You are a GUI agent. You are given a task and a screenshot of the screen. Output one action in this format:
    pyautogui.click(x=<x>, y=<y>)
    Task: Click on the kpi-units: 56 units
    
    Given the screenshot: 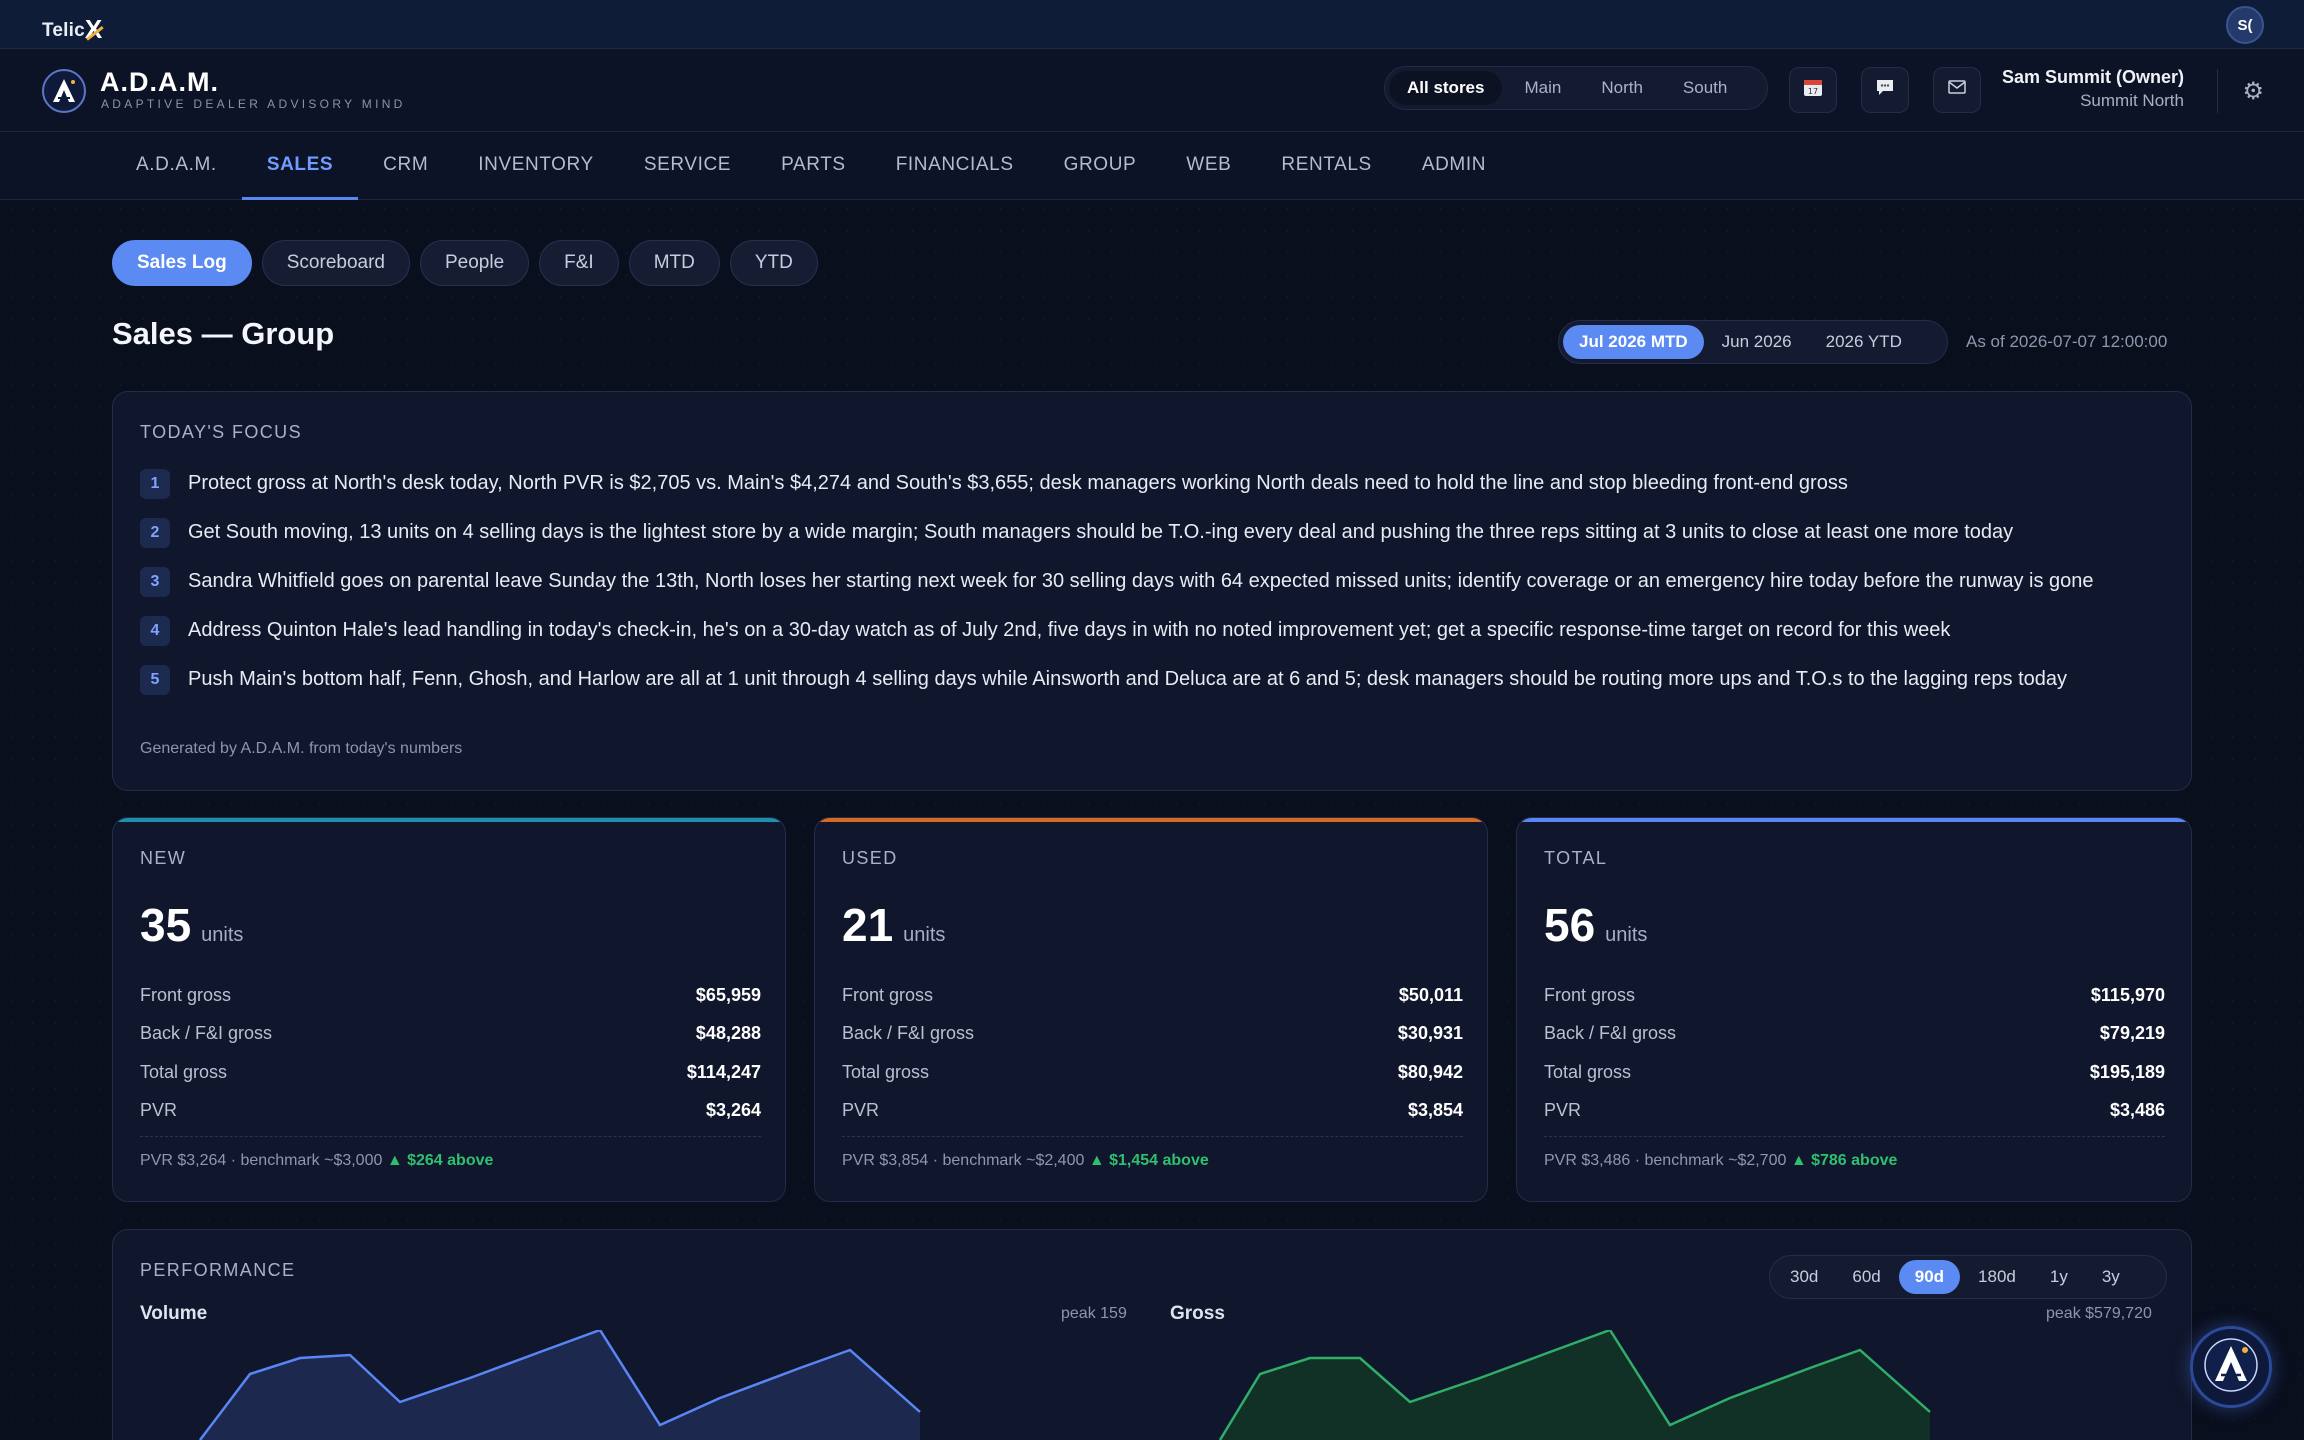 What is the action you would take?
    pyautogui.click(x=1595, y=925)
    